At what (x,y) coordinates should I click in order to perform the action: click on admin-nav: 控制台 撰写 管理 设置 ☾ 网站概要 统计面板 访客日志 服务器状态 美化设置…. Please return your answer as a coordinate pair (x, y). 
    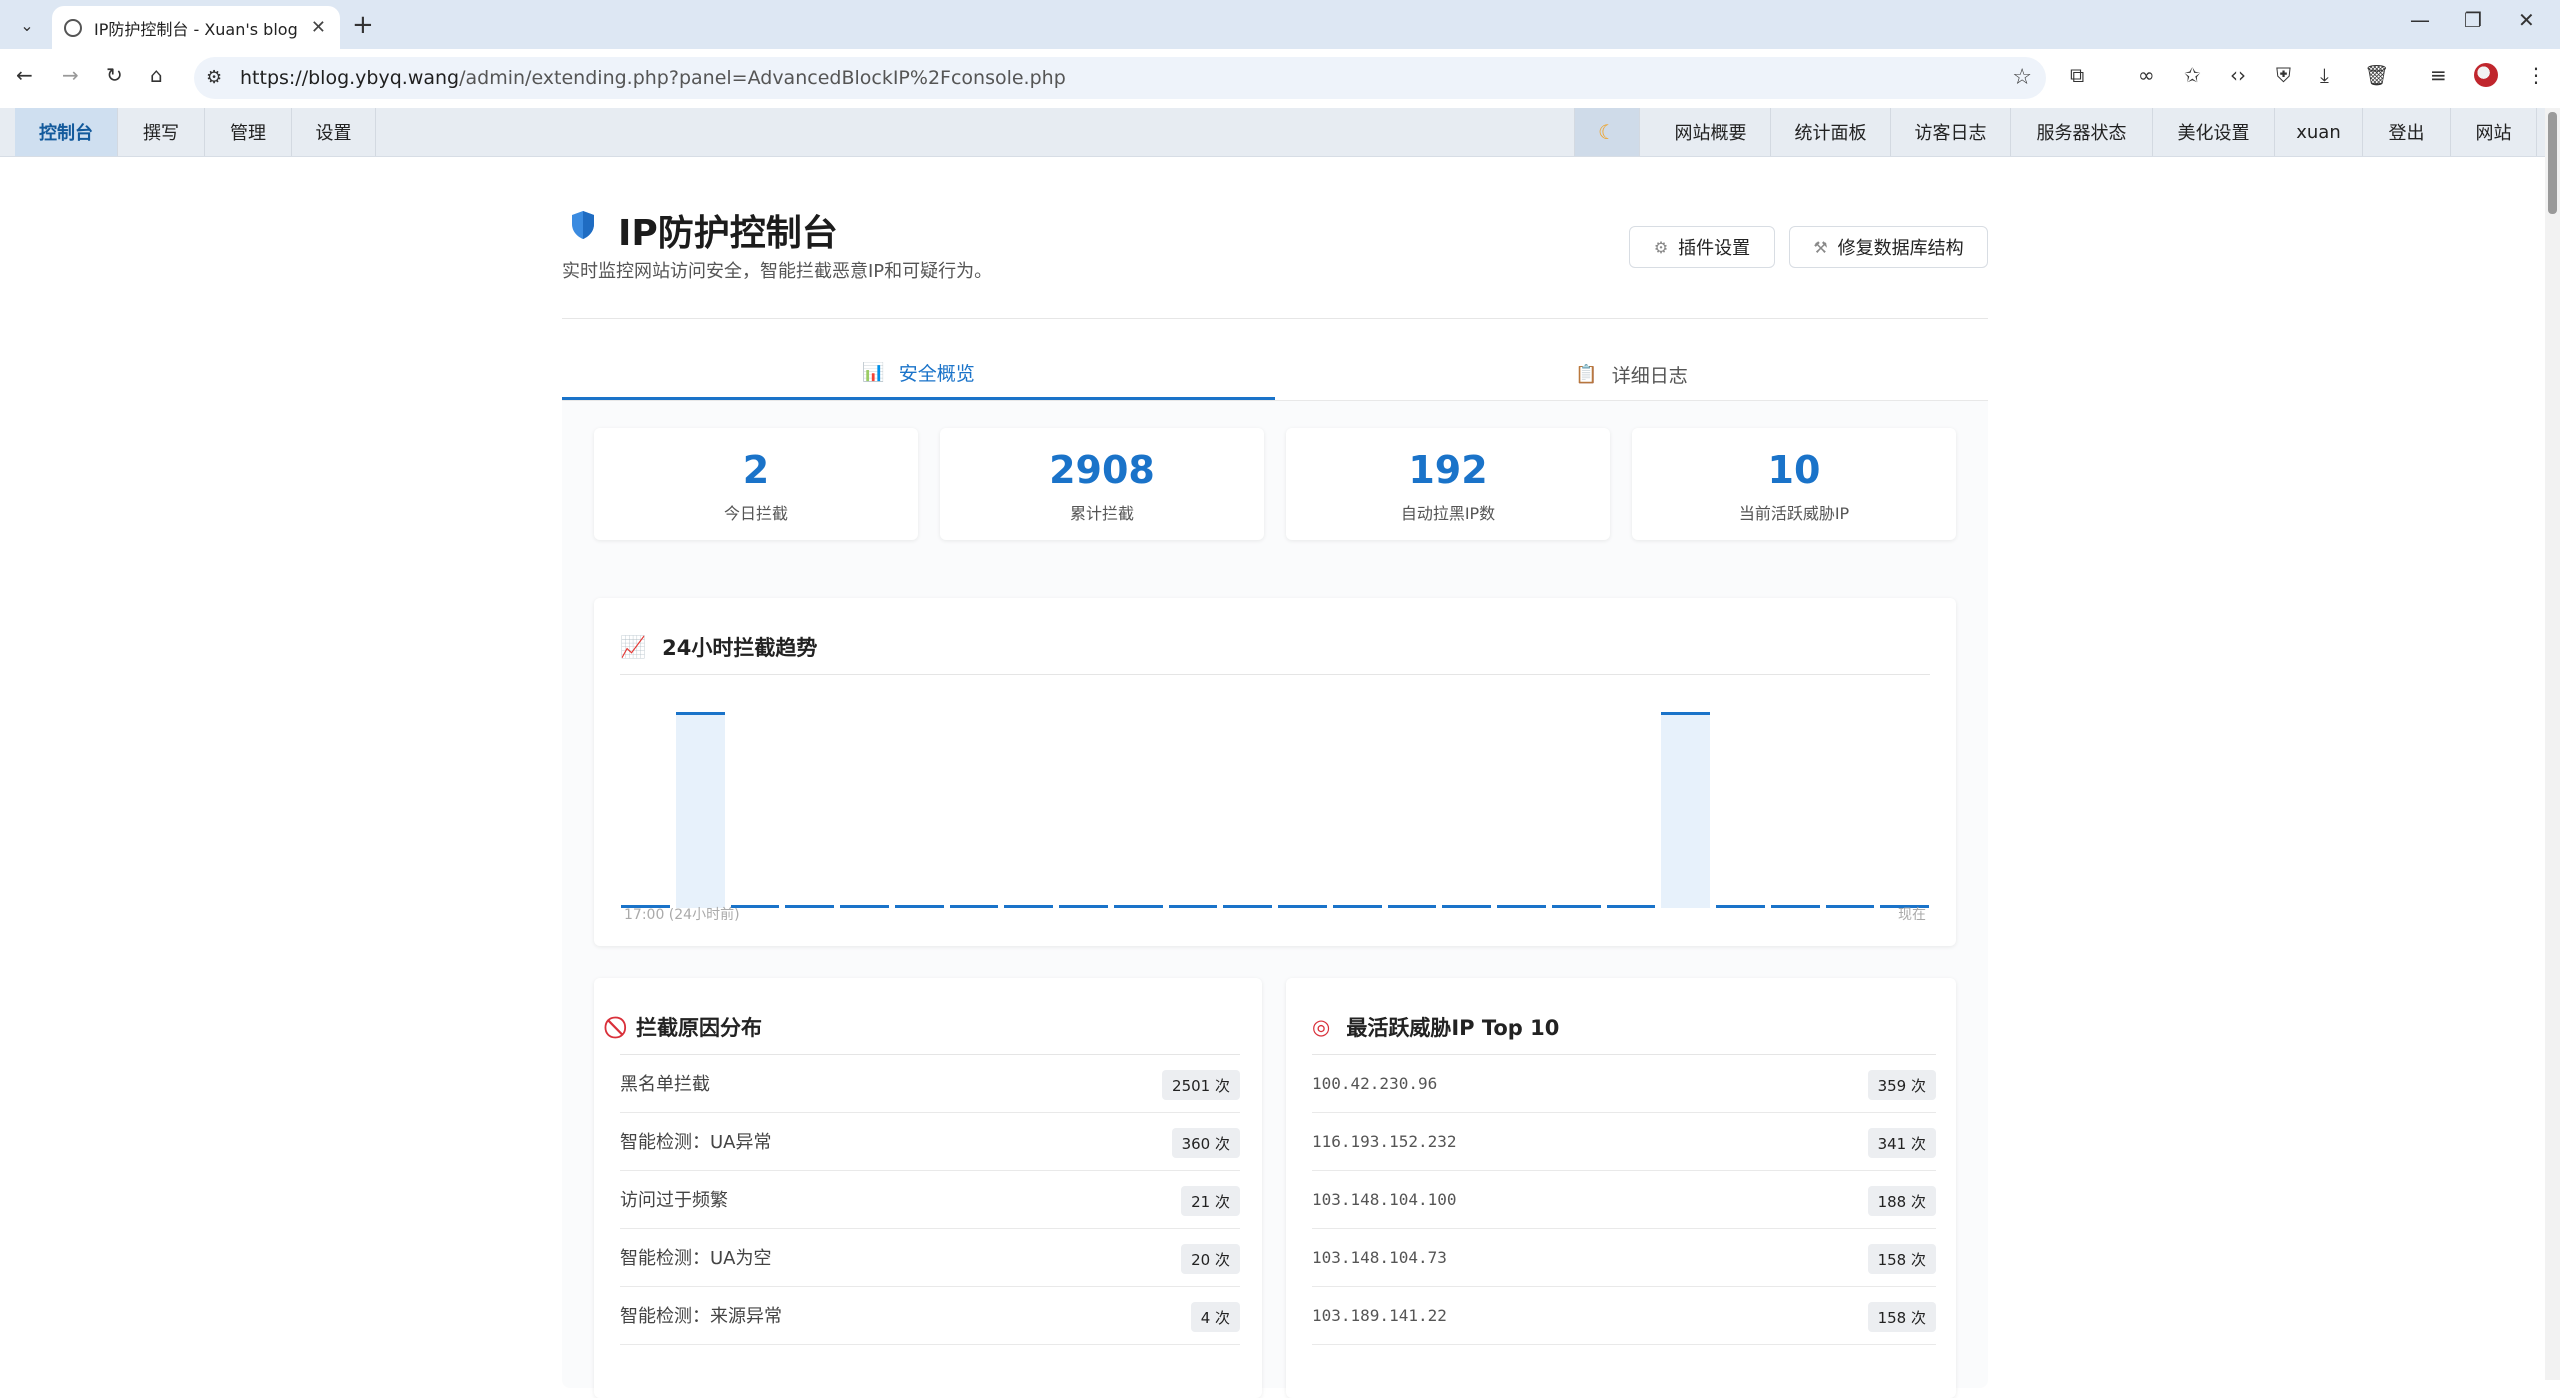
    Looking at the image, I should click on (1272, 132).